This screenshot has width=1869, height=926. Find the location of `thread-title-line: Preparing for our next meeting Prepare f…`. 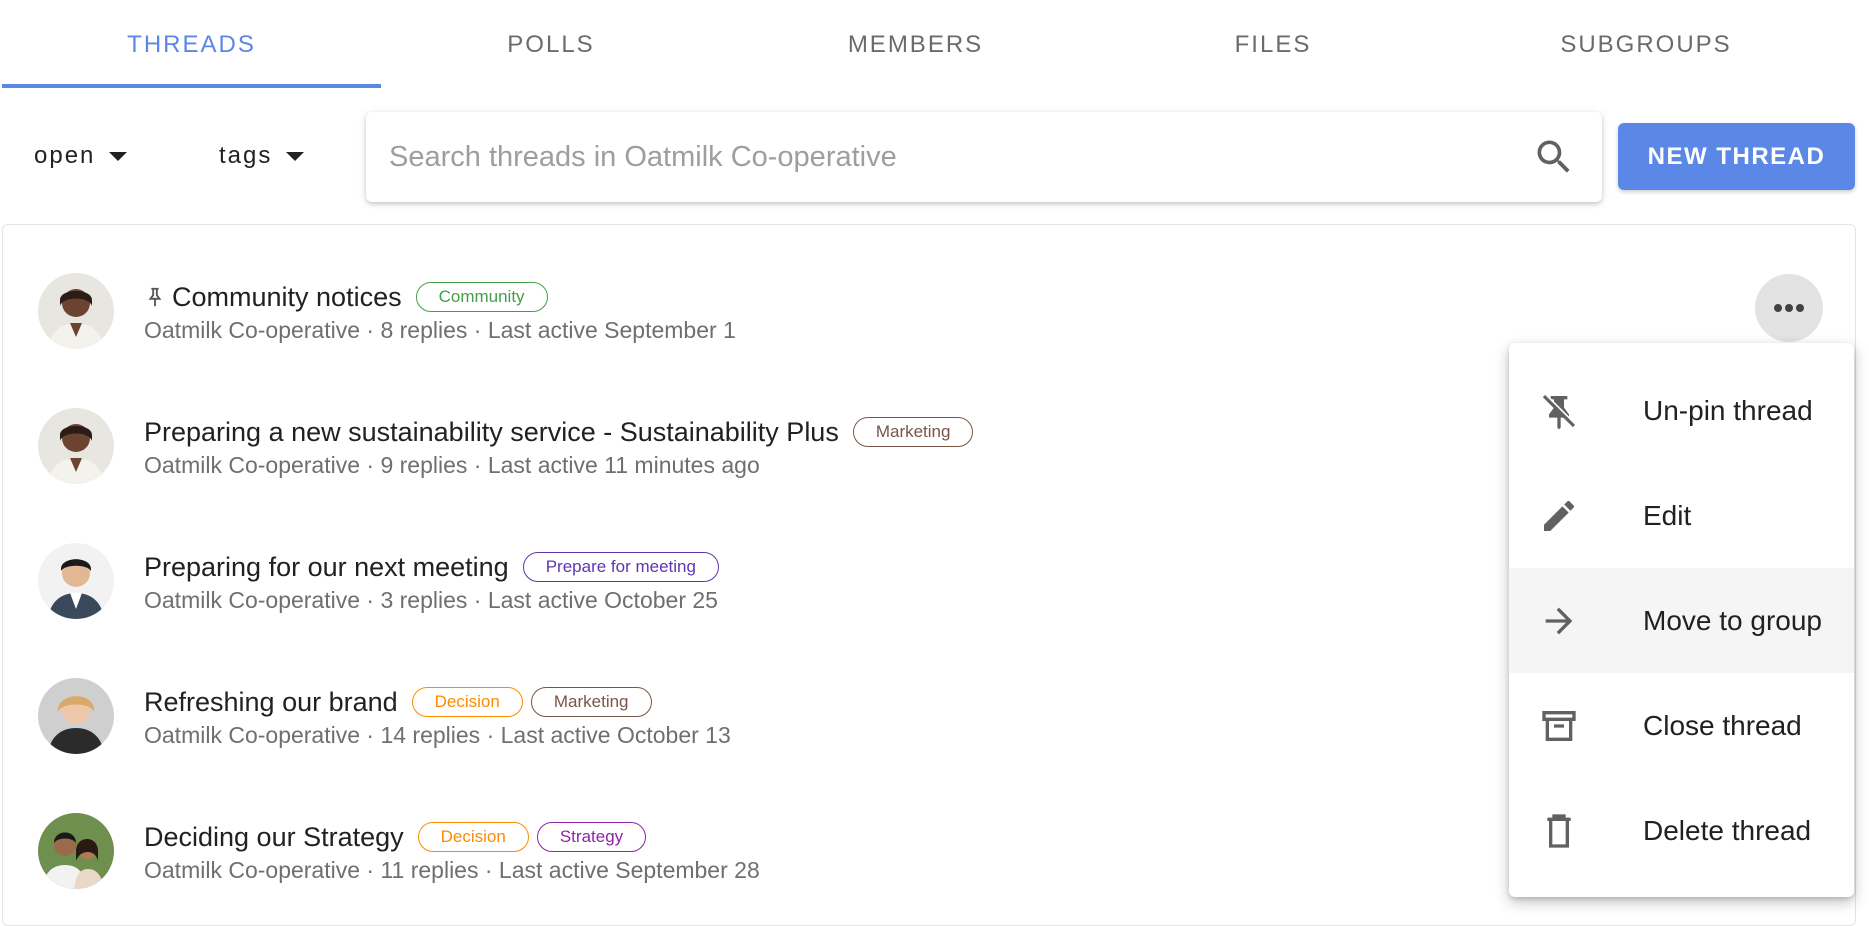

thread-title-line: Preparing for our next meeting Prepare f… is located at coordinates (431, 567).